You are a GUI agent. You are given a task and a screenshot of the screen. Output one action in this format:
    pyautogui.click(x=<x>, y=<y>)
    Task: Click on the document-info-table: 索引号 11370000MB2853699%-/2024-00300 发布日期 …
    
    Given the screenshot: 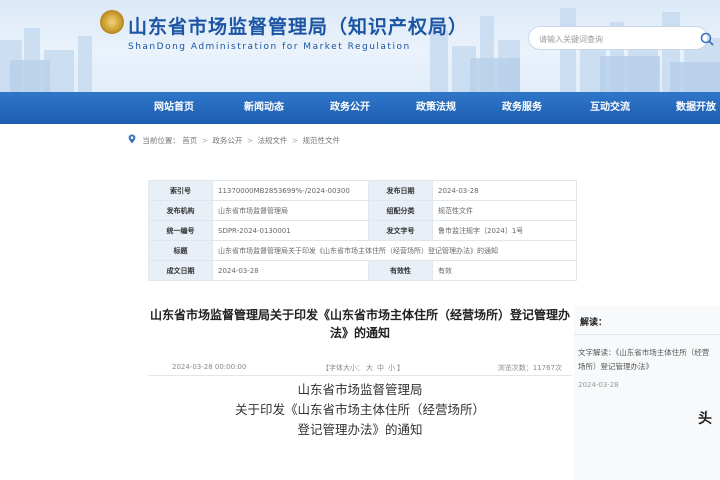 What is the action you would take?
    pyautogui.click(x=362, y=230)
    